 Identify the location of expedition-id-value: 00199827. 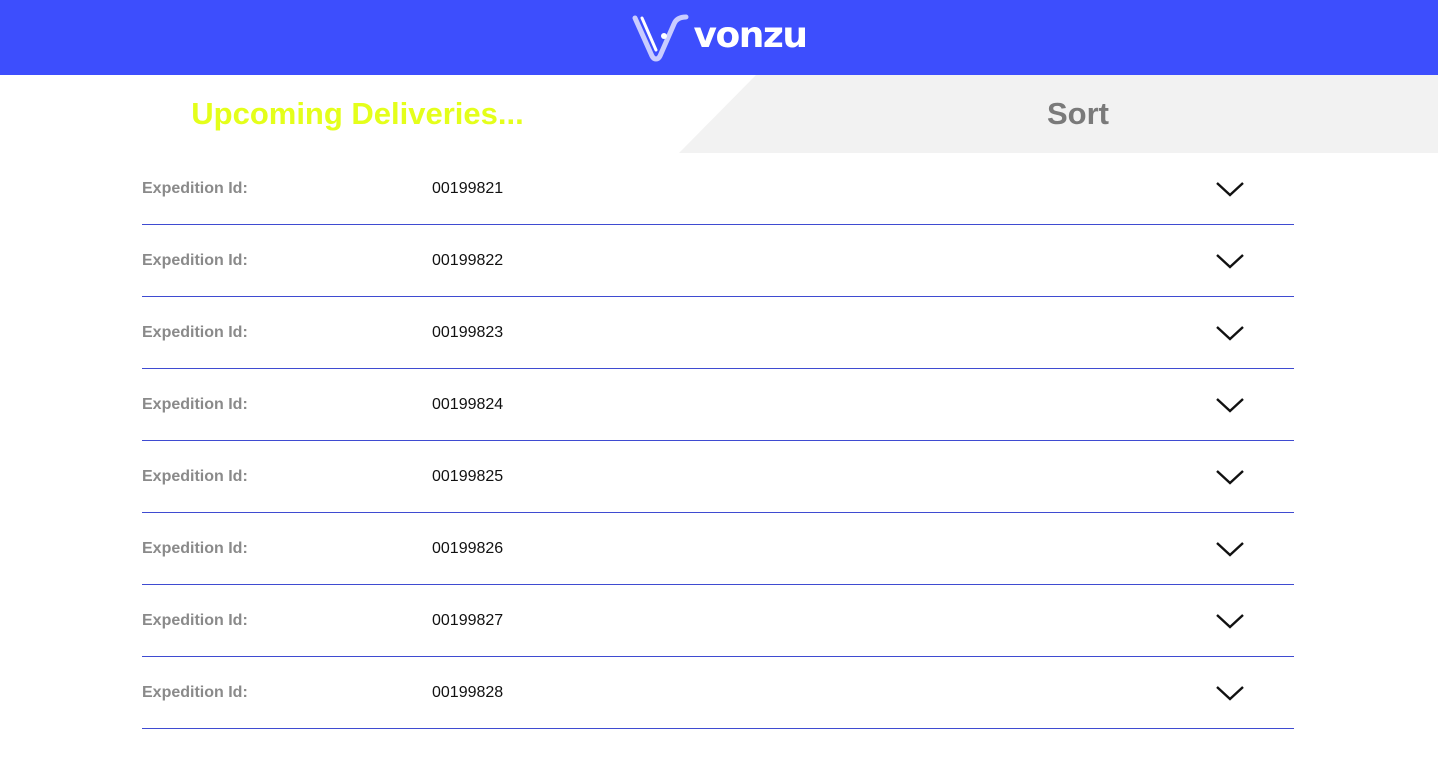
(468, 620).